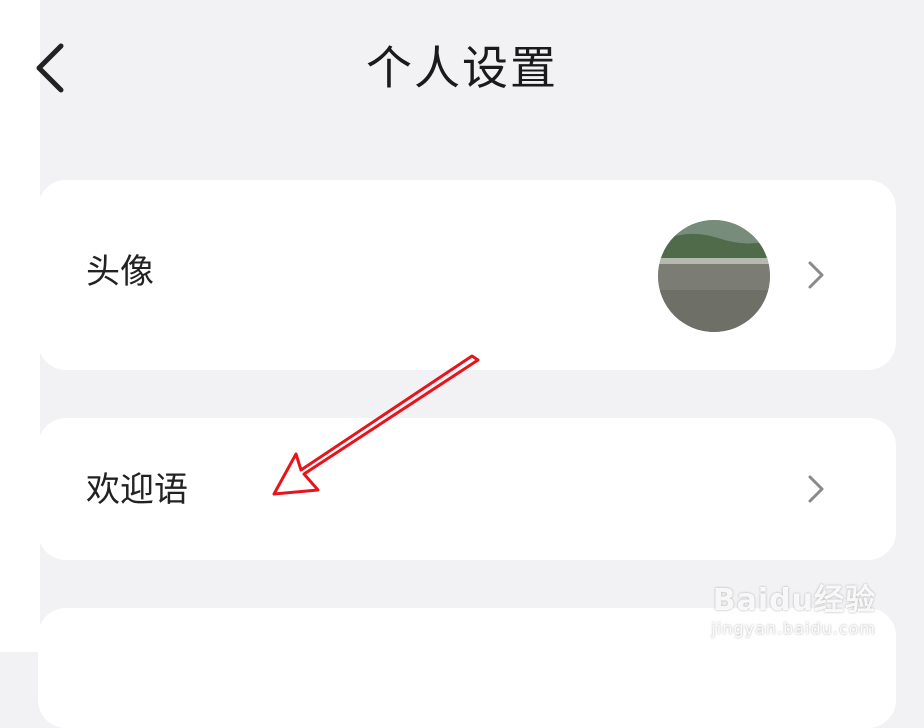 This screenshot has height=728, width=924. Describe the element at coordinates (714, 276) in the screenshot. I see `avatar` at that location.